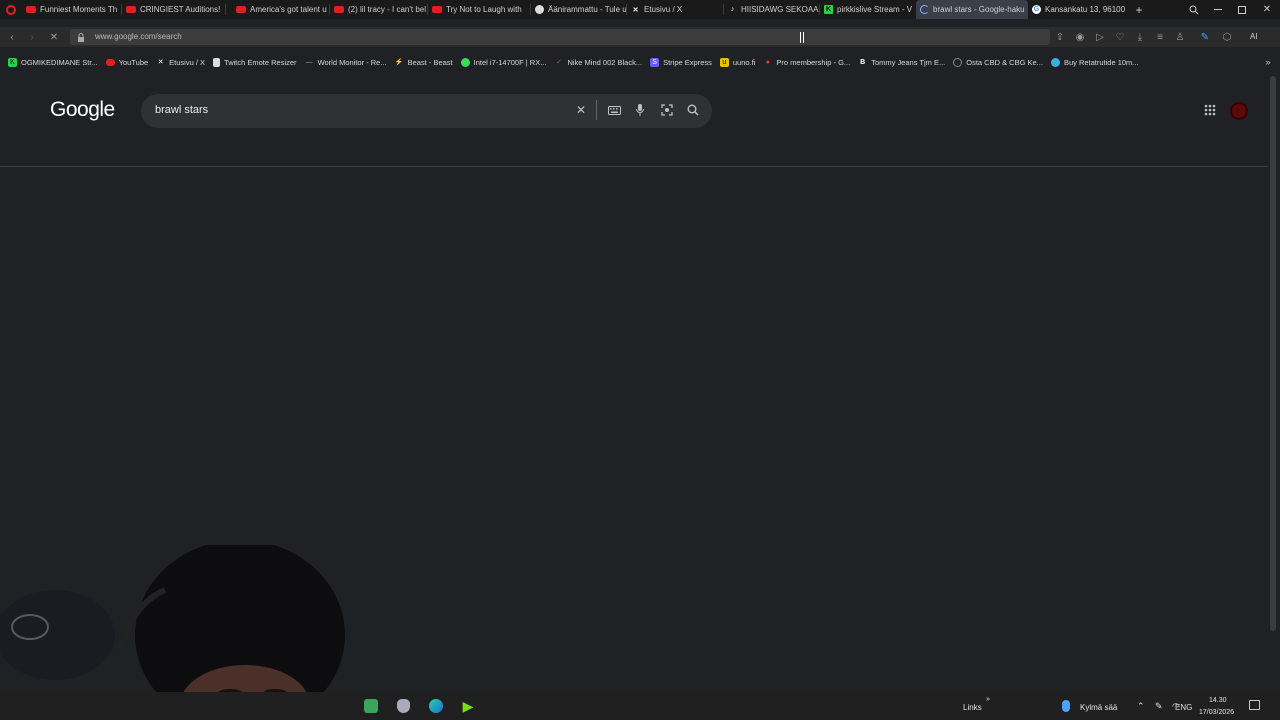 The image size is (1280, 720). I want to click on tab-4: Try Not to Laugh with, so click(479, 9).